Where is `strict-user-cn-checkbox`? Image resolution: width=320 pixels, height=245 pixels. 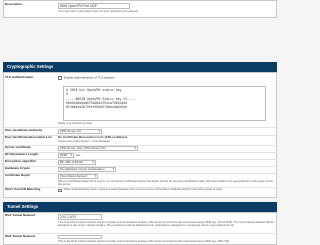
strict-user-cn-checkbox is located at coordinates (60, 190).